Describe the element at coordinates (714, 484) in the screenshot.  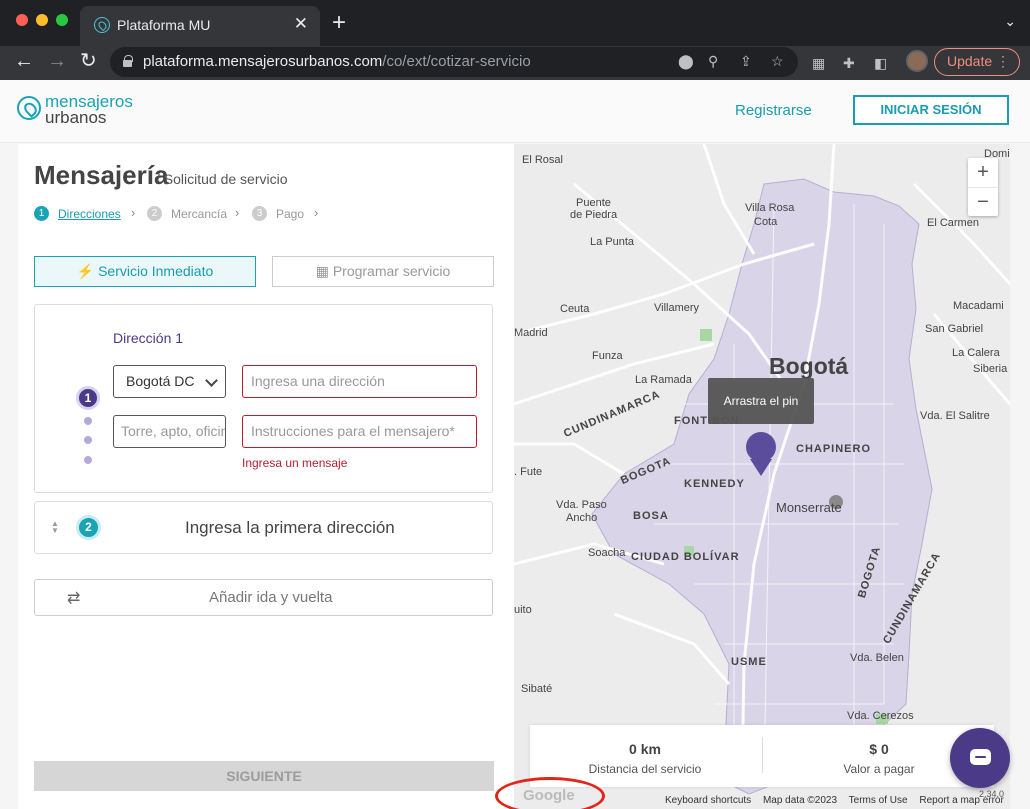
I see `map-district-label: KENNEDY` at that location.